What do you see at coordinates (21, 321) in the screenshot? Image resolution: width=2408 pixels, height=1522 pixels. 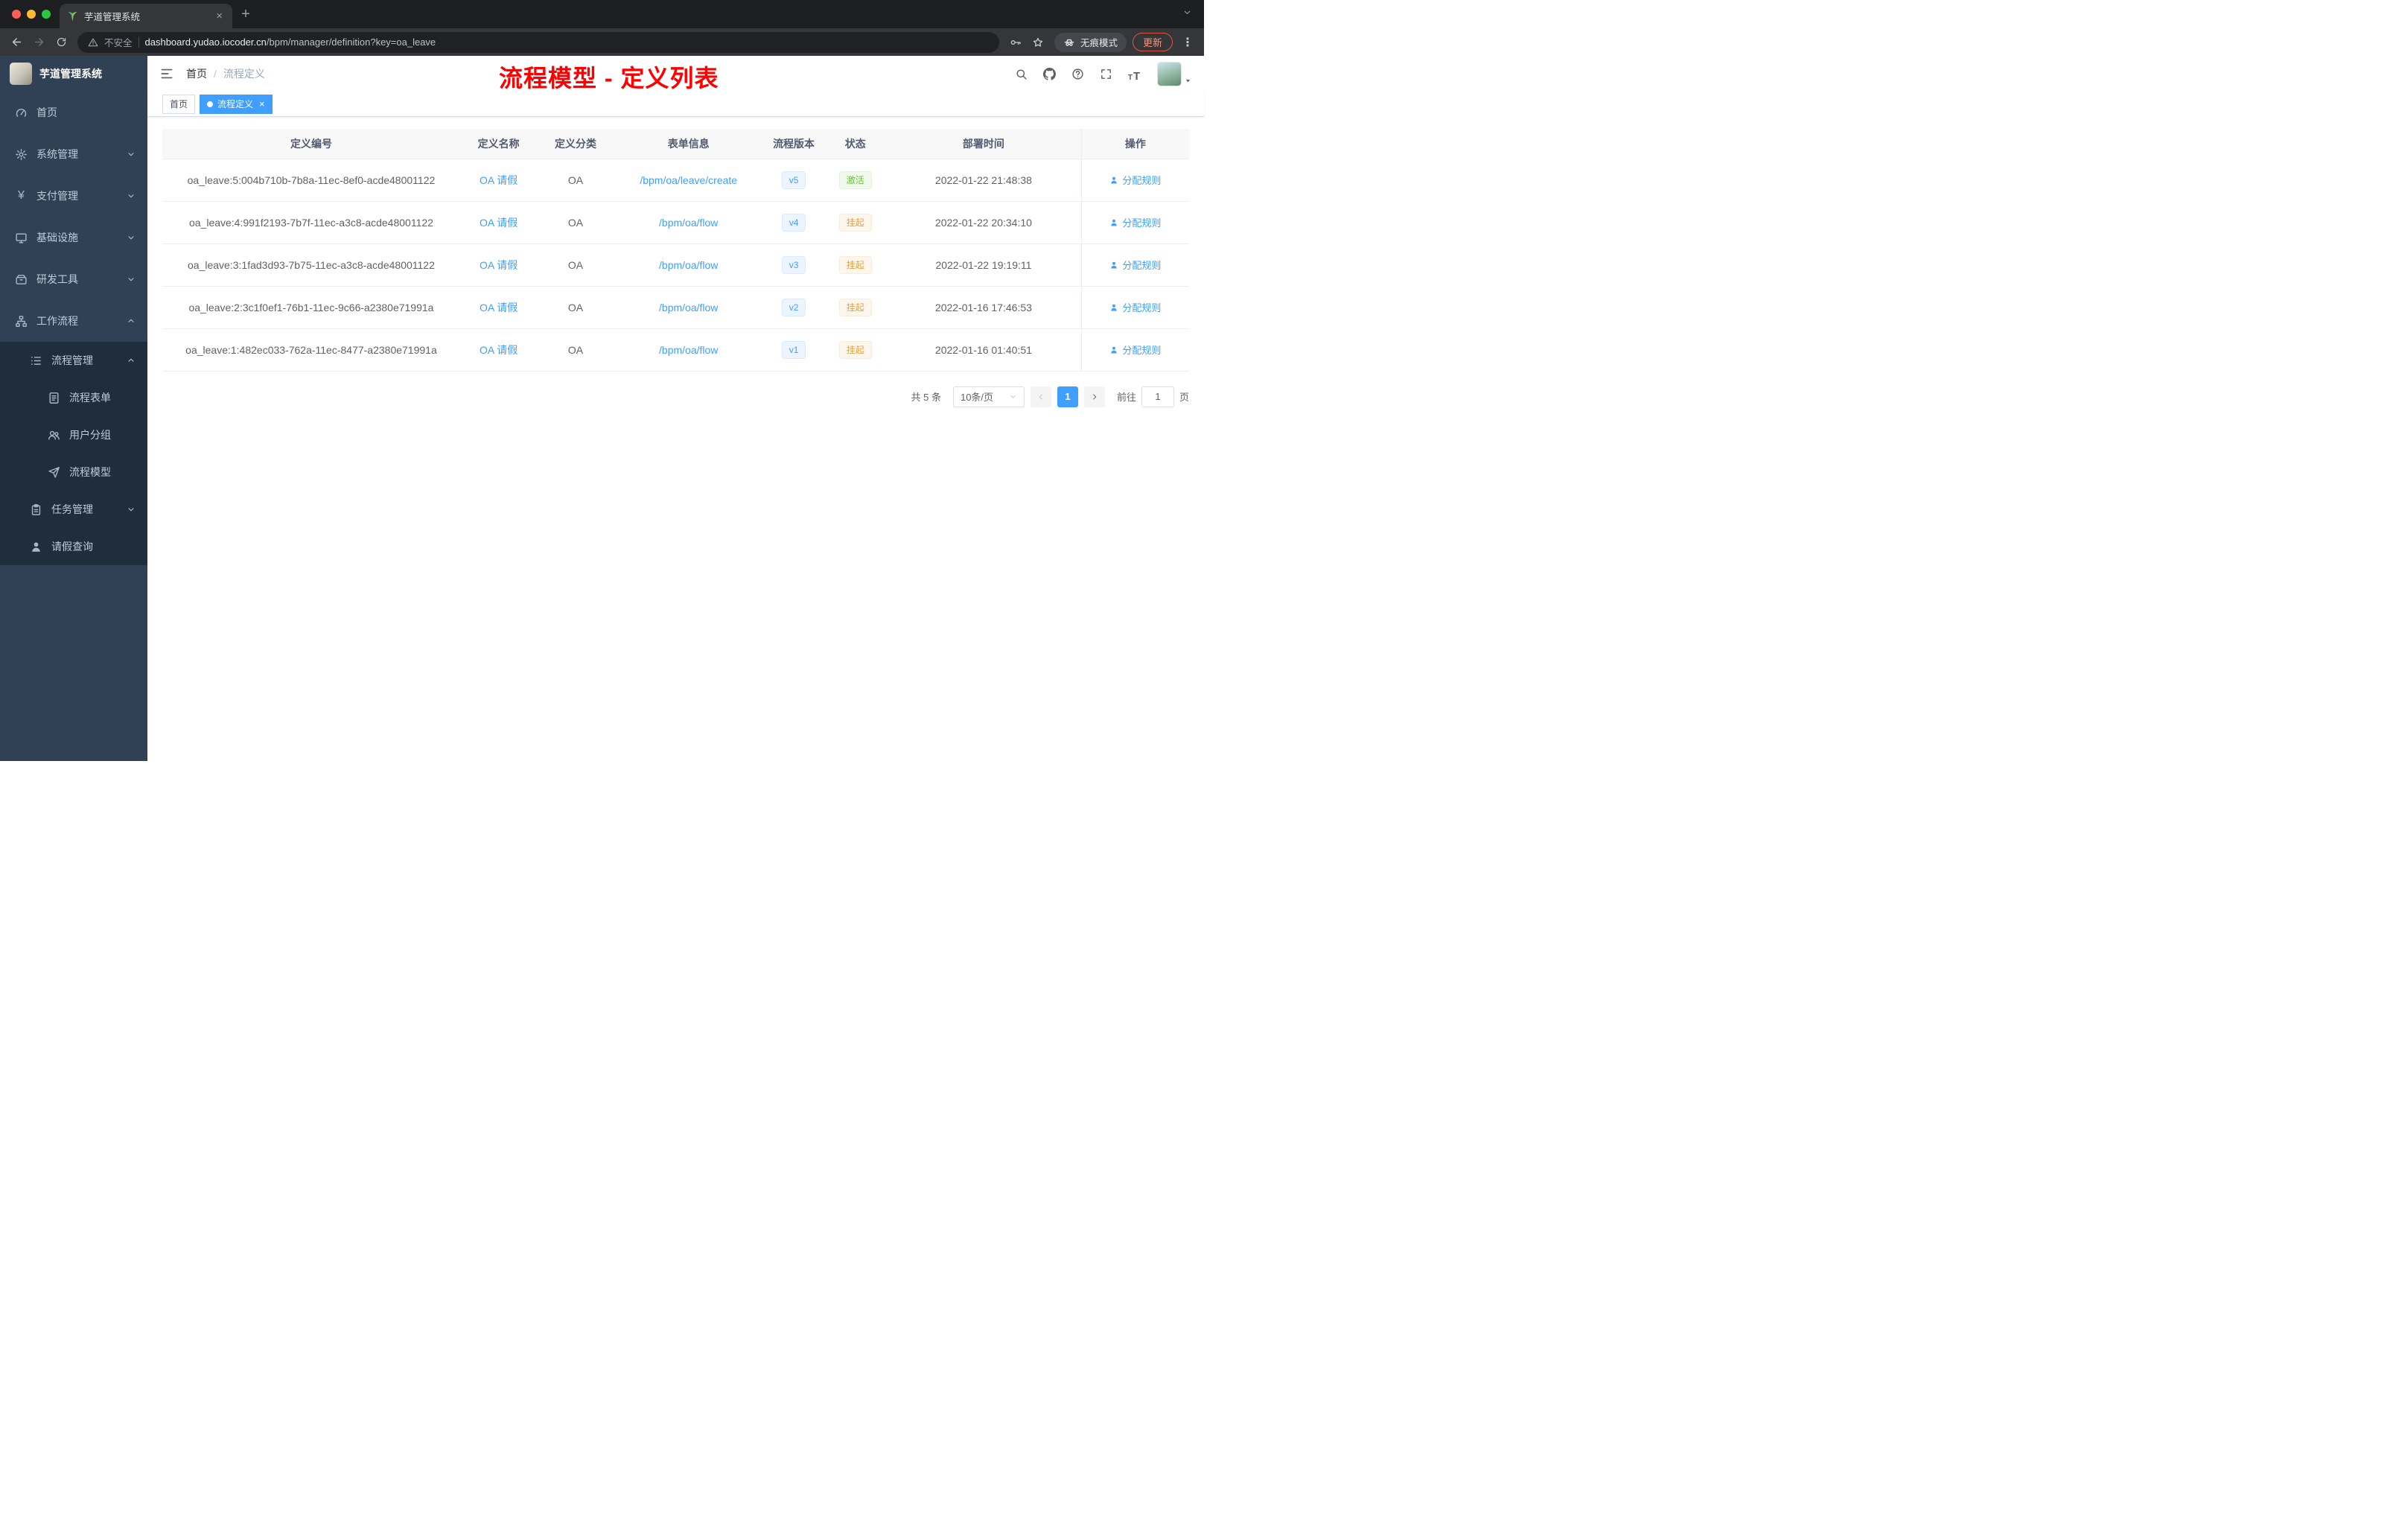 I see `workflow-icon` at bounding box center [21, 321].